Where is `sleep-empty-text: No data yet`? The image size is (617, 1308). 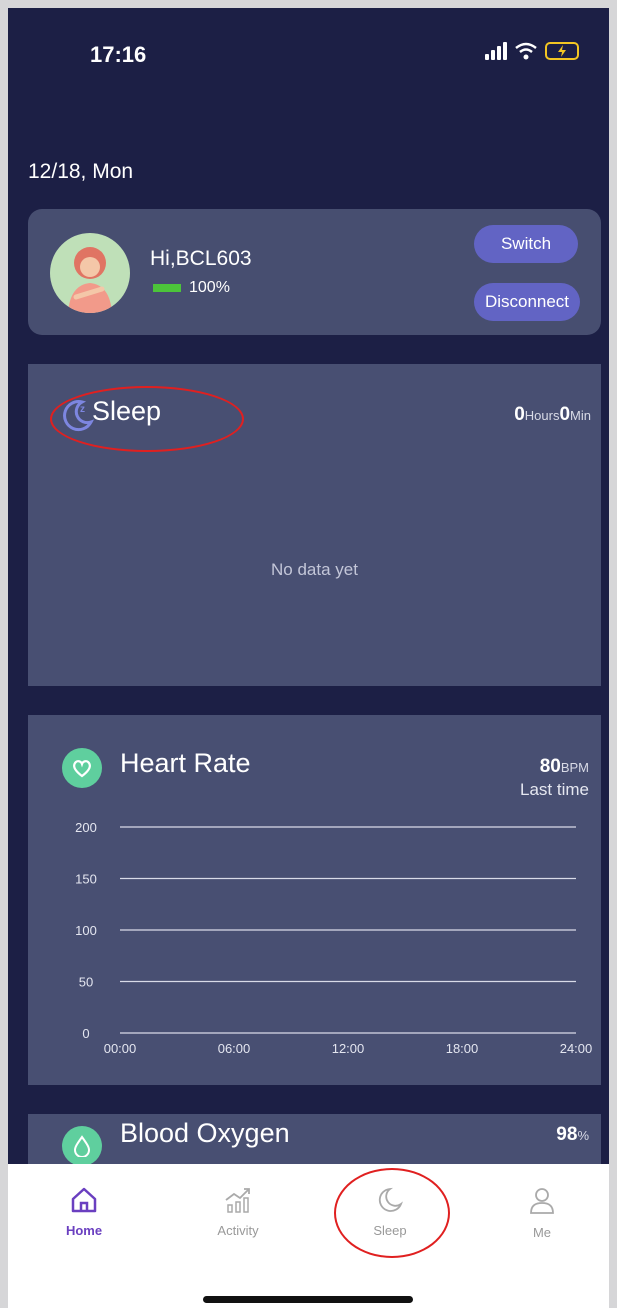 sleep-empty-text: No data yet is located at coordinates (314, 569).